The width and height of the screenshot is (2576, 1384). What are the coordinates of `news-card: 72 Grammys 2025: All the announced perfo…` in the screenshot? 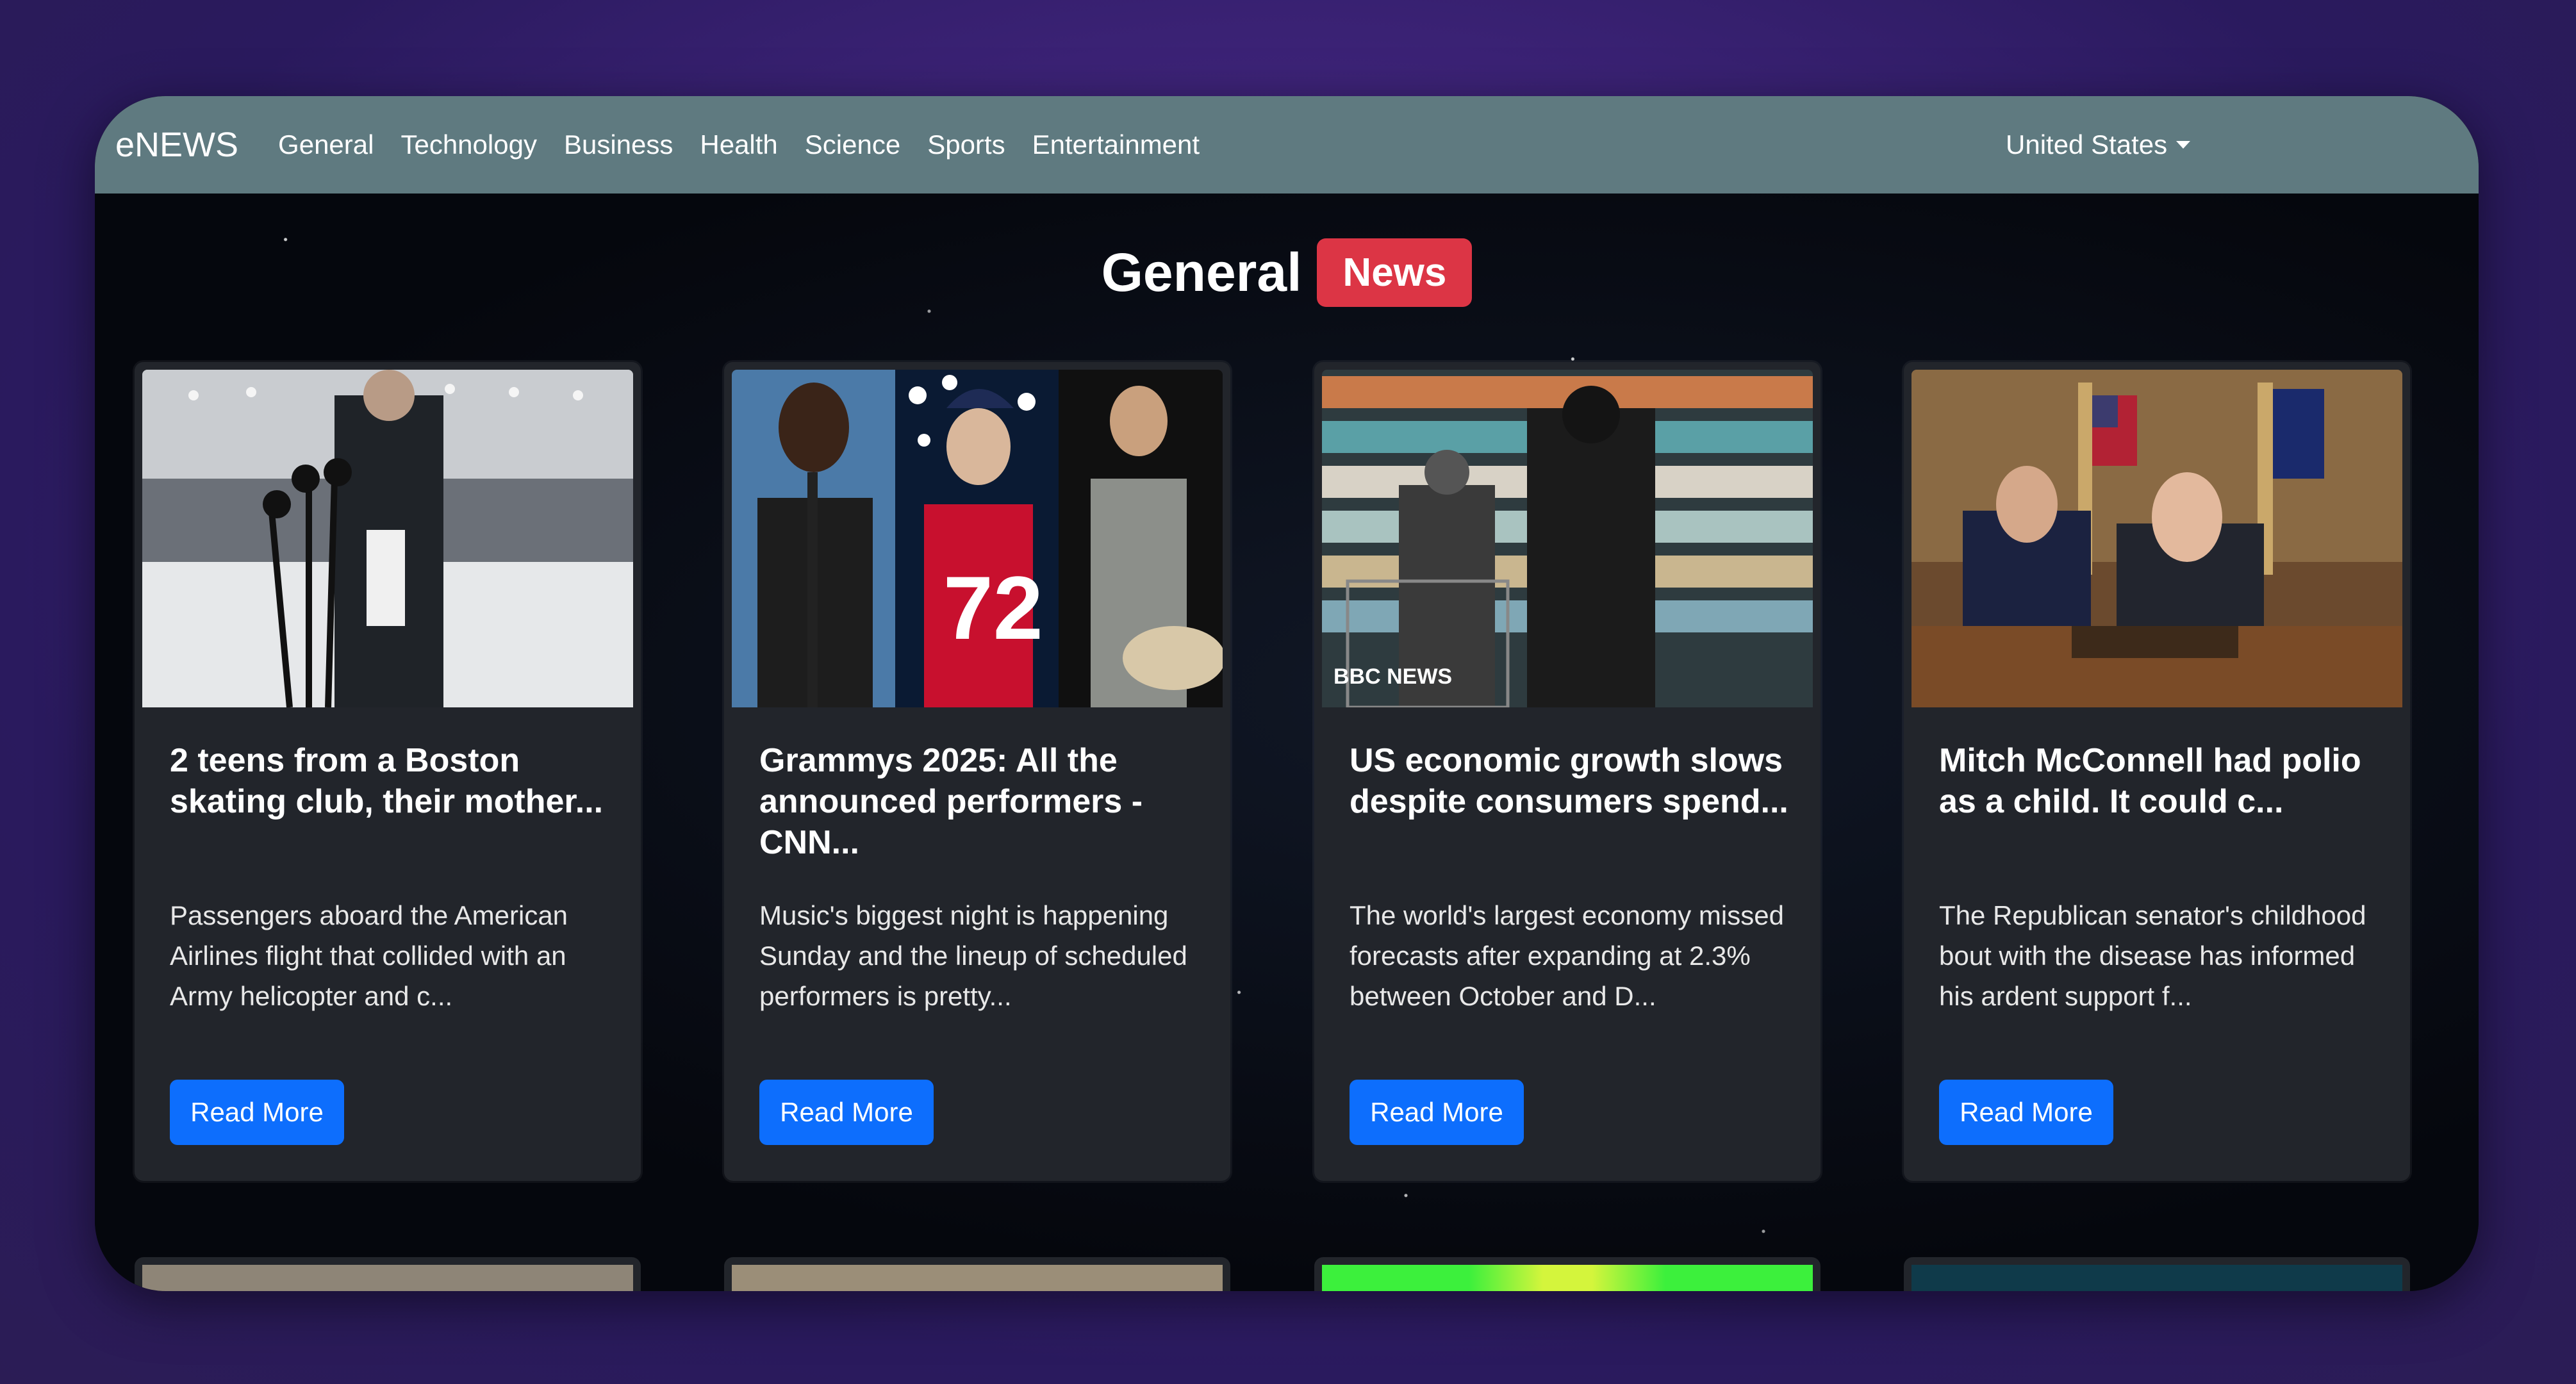 It's located at (977, 771).